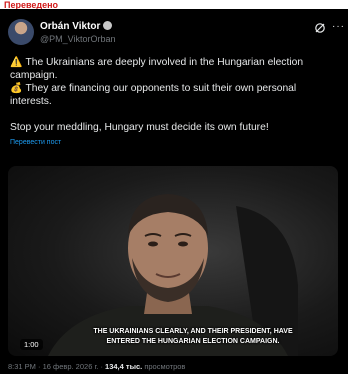  What do you see at coordinates (108, 25) in the screenshot?
I see `verified-badge-icon` at bounding box center [108, 25].